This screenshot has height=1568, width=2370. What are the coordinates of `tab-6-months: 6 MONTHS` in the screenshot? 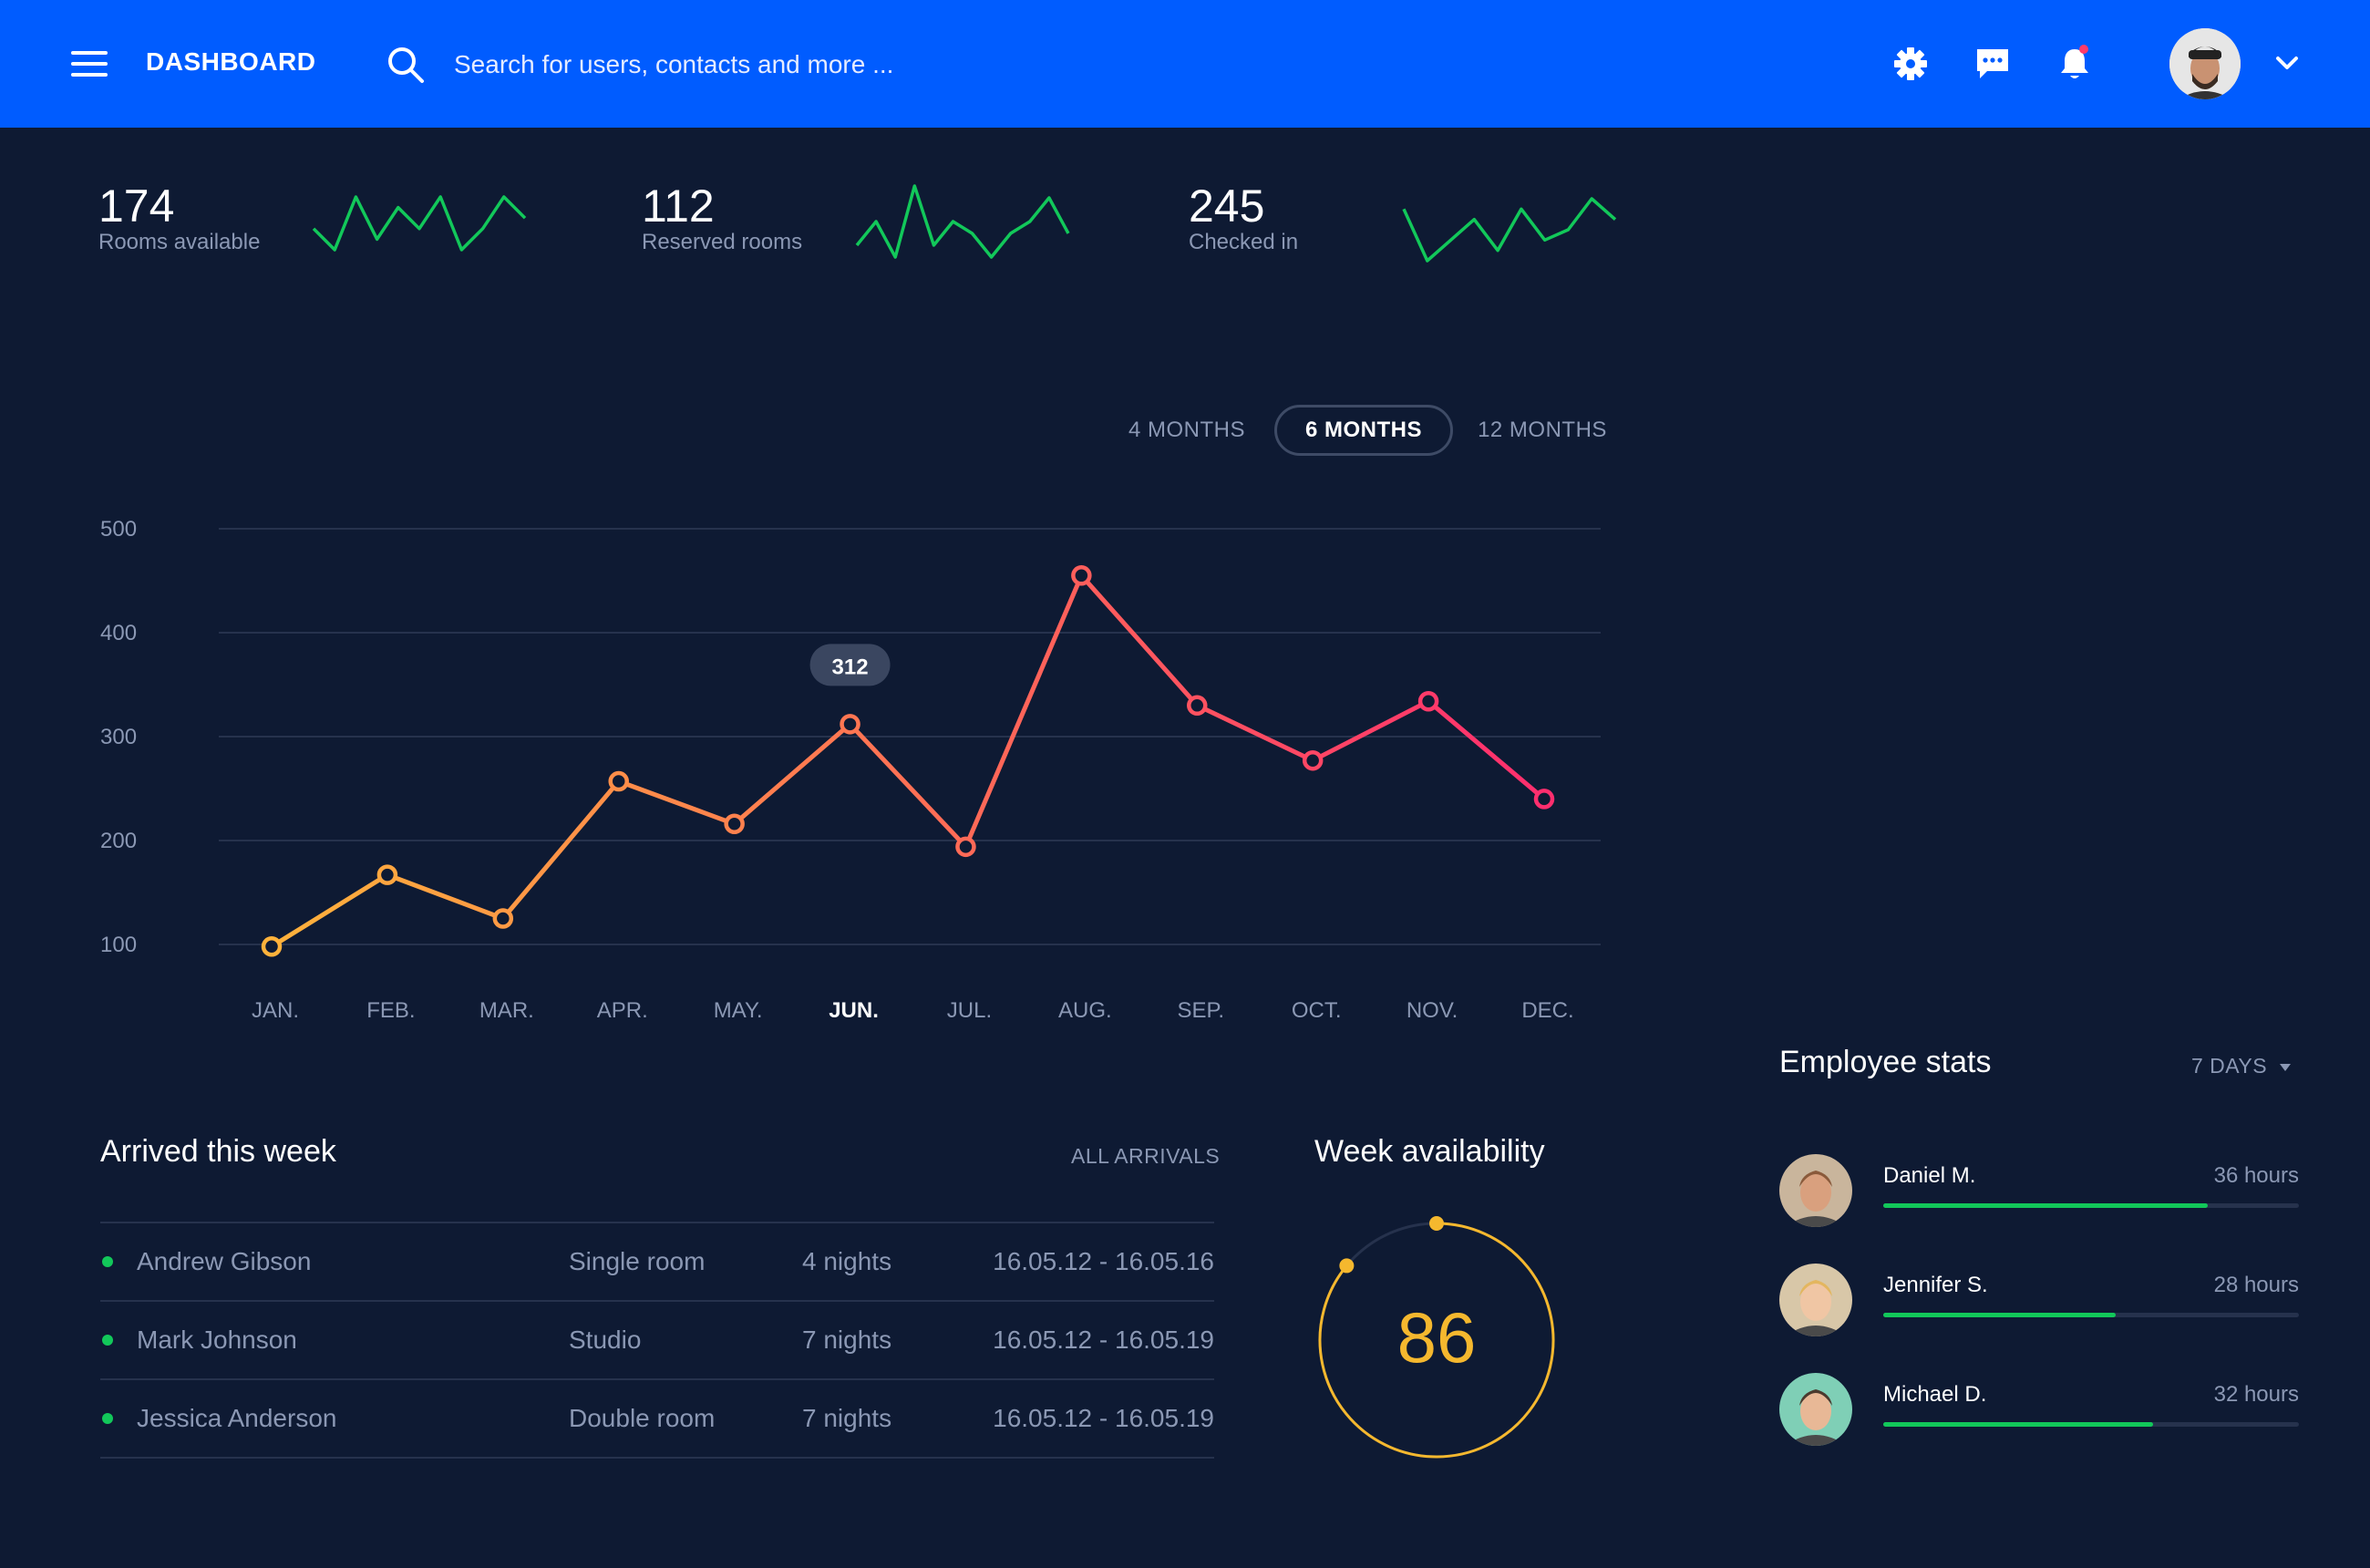 It's located at (1363, 430).